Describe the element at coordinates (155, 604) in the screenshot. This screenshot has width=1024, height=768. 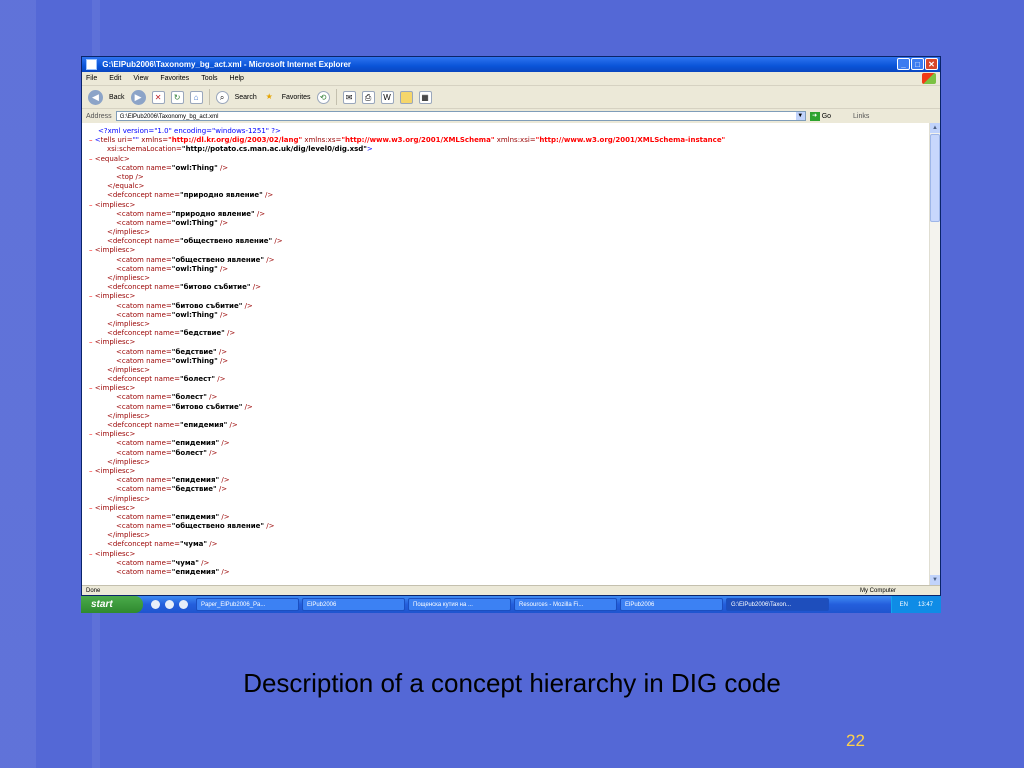
I see `quick-launch-opera-icon` at that location.